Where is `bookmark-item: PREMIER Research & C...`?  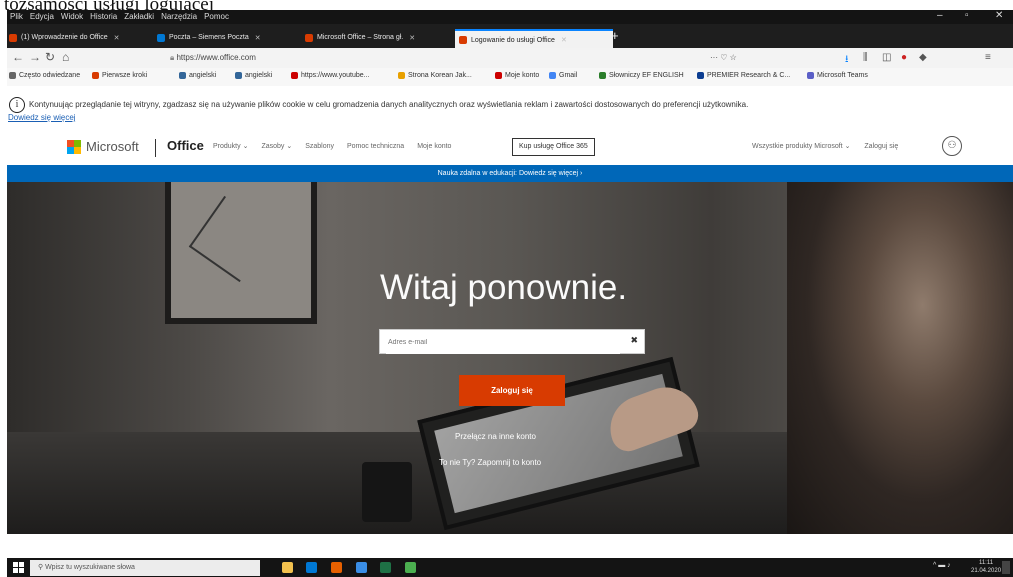 bookmark-item: PREMIER Research & C... is located at coordinates (743, 75).